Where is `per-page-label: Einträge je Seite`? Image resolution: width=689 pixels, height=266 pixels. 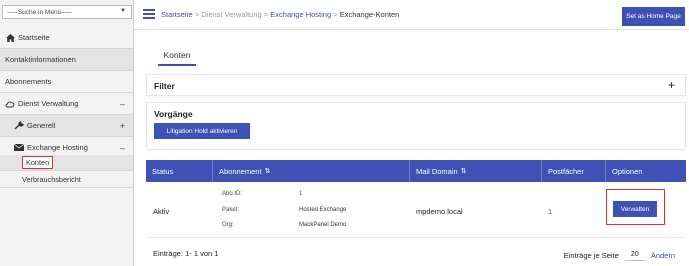
per-page-label: Einträge je Seite is located at coordinates (591, 255).